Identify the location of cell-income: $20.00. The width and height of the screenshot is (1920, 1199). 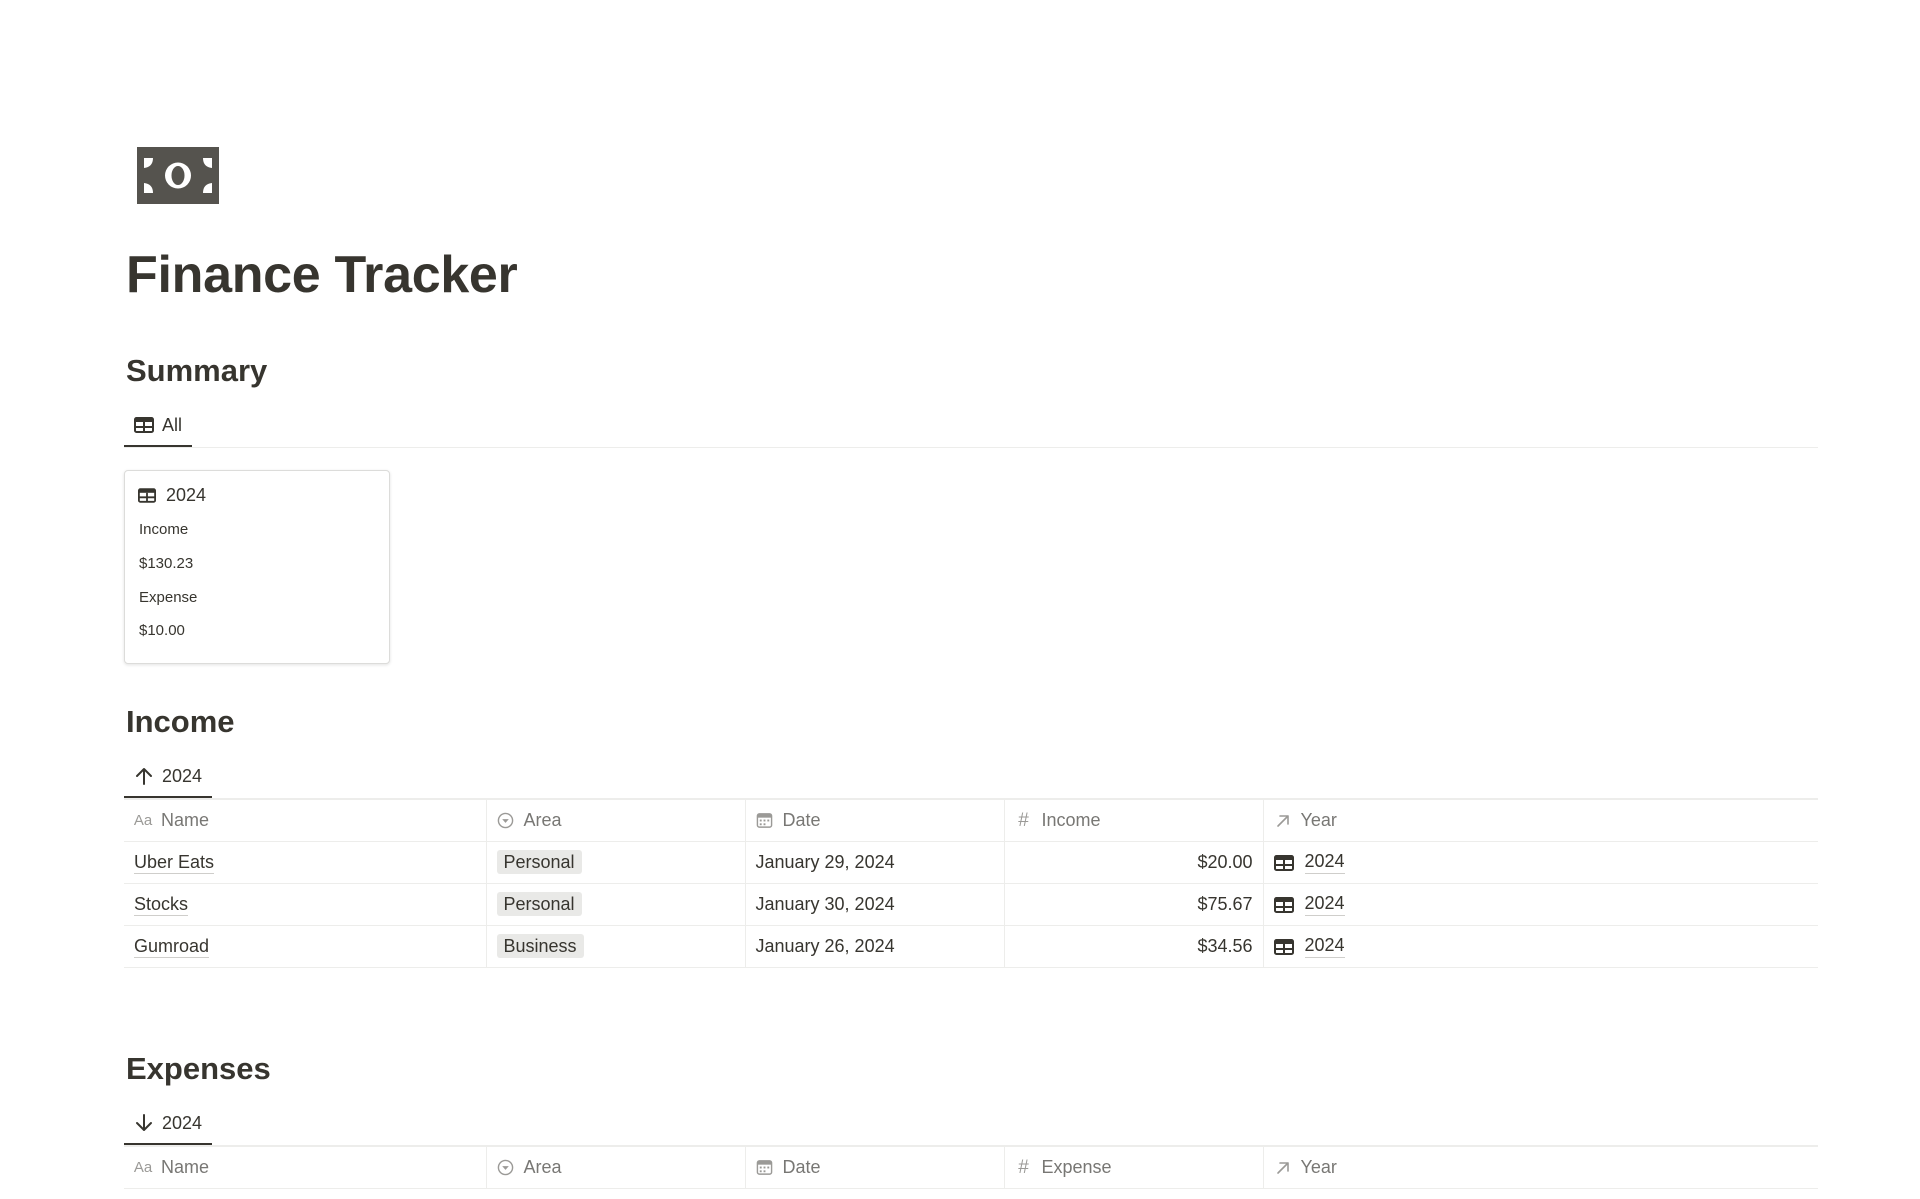
(1133, 862).